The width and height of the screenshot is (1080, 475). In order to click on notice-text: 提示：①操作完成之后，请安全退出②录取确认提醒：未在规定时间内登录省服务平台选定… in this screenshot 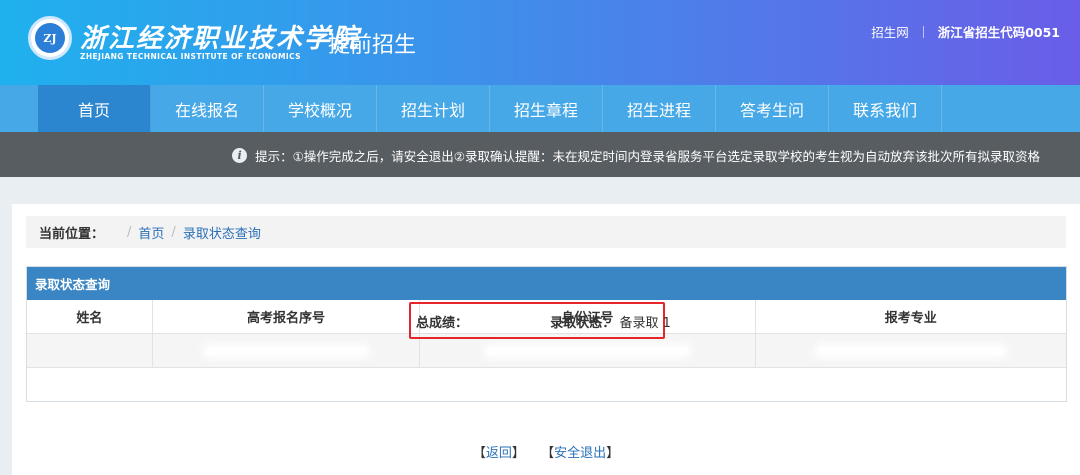, I will do `click(647, 156)`.